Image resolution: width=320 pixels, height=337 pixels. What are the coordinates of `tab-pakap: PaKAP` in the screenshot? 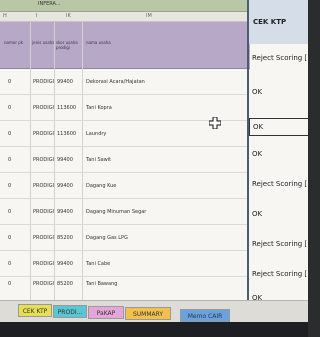 It's located at (106, 312).